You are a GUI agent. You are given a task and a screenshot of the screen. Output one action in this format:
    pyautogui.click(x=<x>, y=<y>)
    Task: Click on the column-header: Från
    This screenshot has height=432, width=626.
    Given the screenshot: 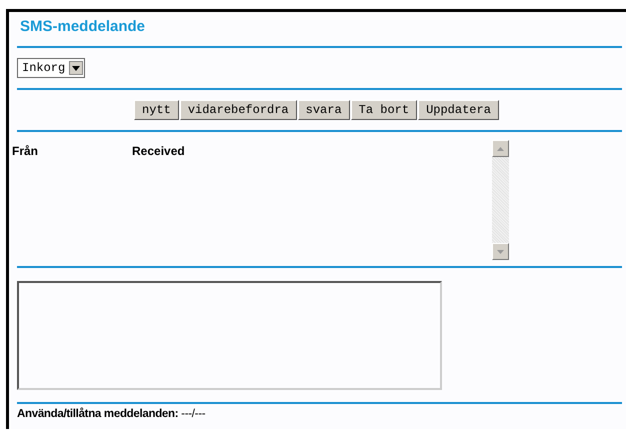 What is the action you would take?
    pyautogui.click(x=25, y=151)
    